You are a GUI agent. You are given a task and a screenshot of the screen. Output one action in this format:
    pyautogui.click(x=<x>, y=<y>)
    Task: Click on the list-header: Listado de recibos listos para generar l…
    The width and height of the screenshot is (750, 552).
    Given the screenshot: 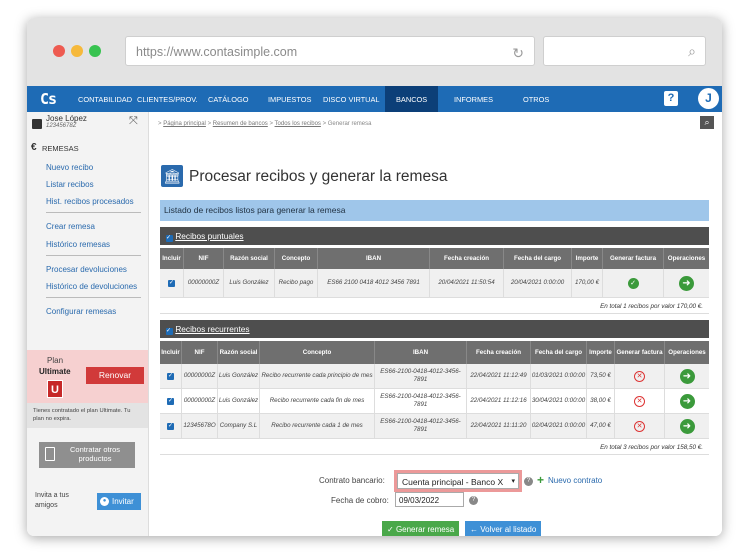 What is the action you would take?
    pyautogui.click(x=434, y=210)
    